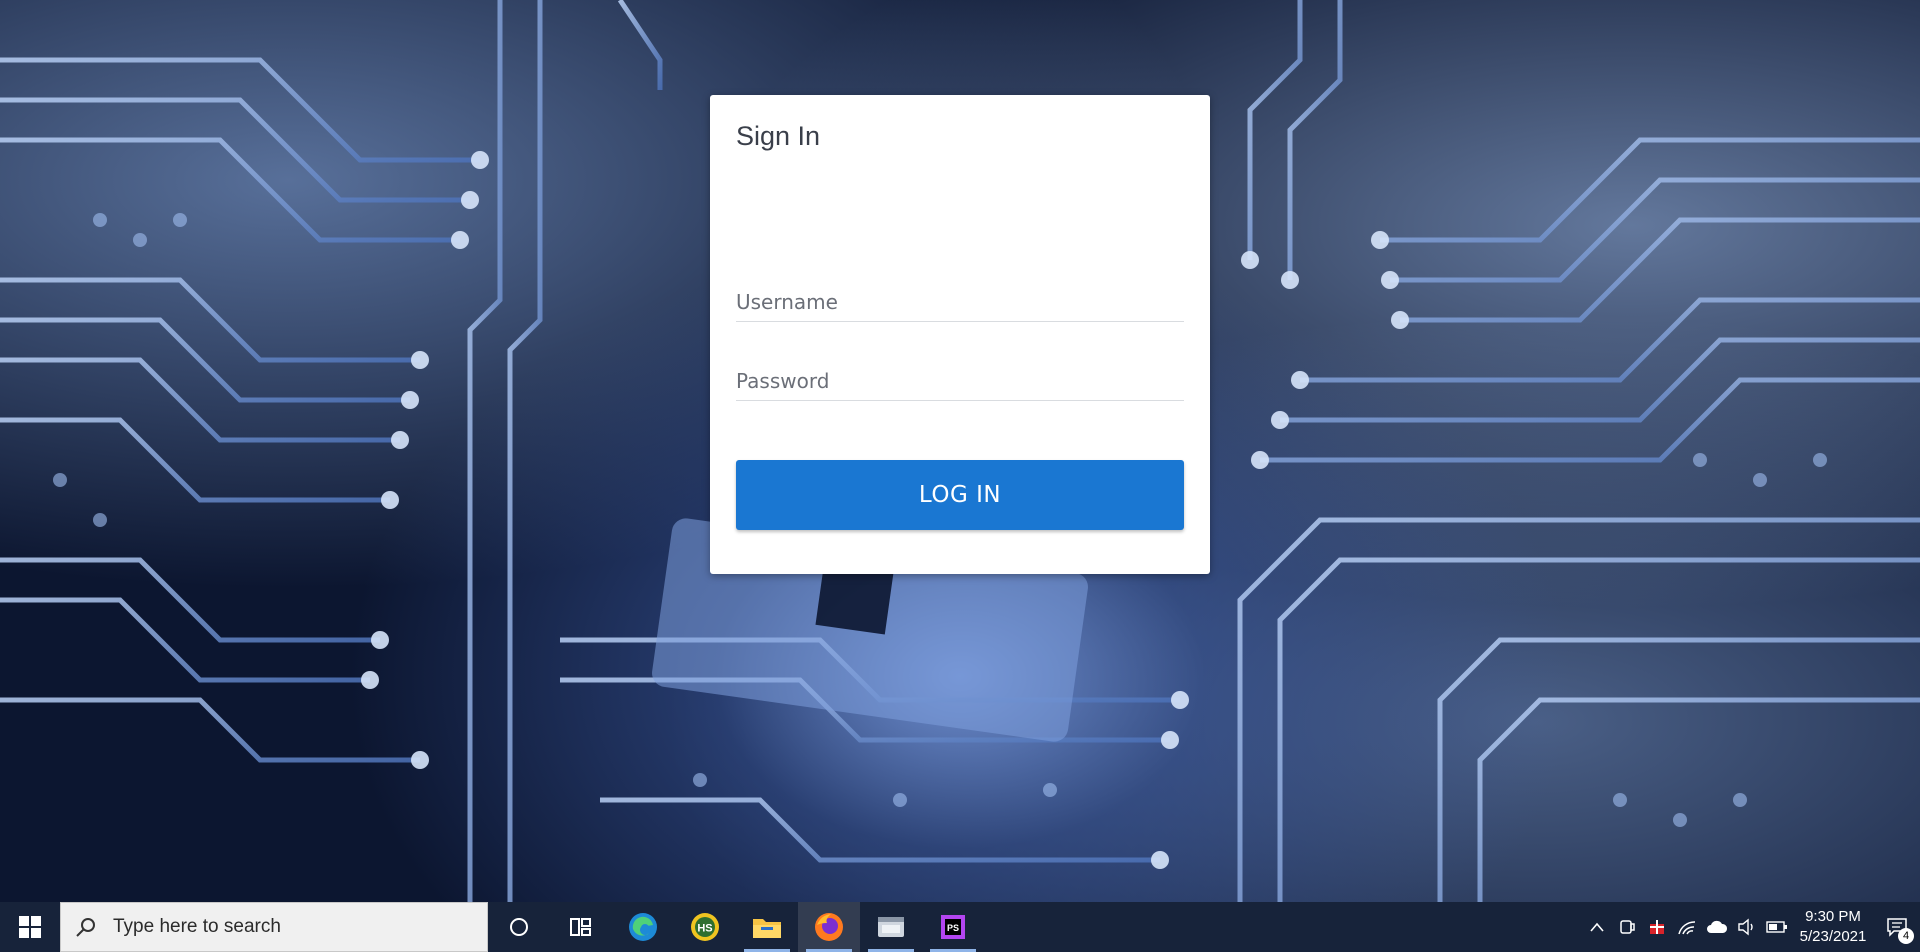 The height and width of the screenshot is (952, 1920). I want to click on search-icon, so click(85, 927).